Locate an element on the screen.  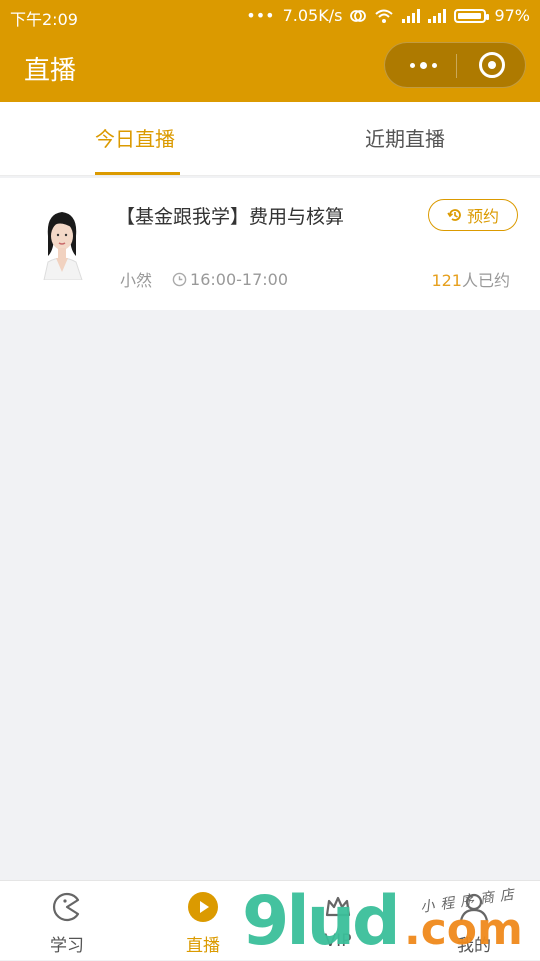
mini-program-capsule is located at coordinates (455, 65).